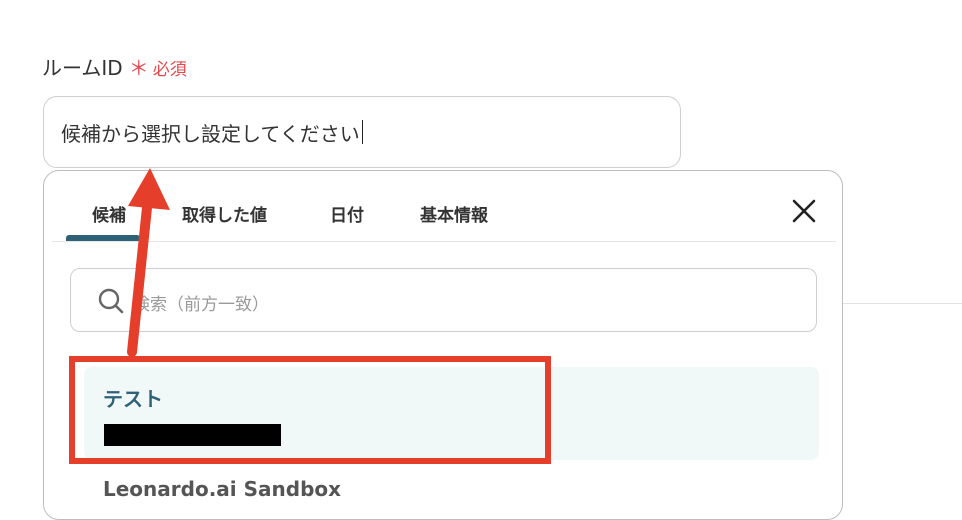 This screenshot has width=962, height=520. Describe the element at coordinates (902, 303) in the screenshot. I see `background-divider` at that location.